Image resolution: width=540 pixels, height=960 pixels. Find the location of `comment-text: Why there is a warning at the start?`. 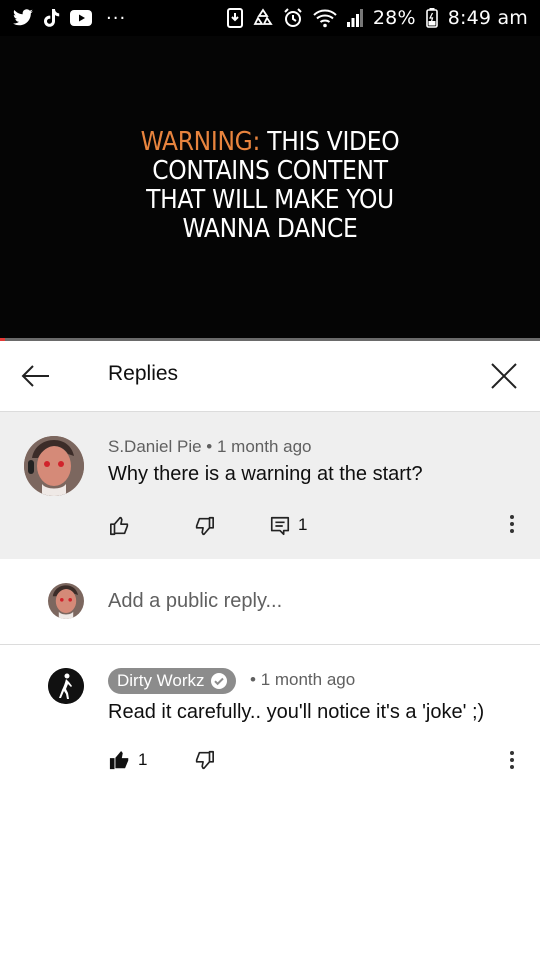

comment-text: Why there is a warning at the start? is located at coordinates (265, 474).